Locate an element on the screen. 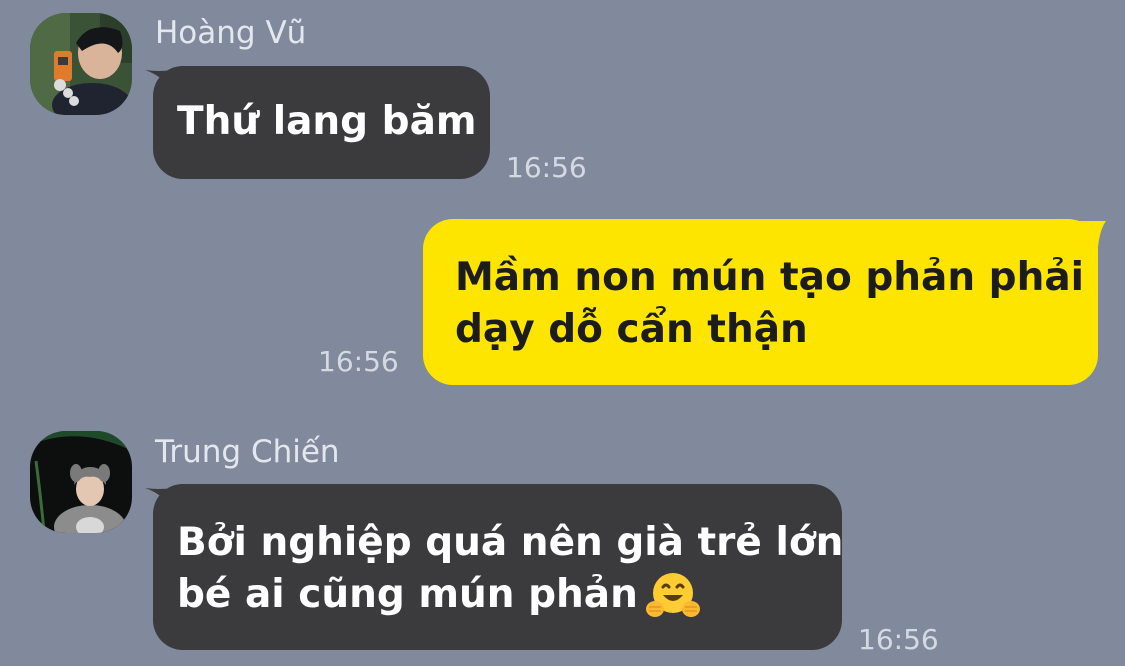 The width and height of the screenshot is (1125, 666). avatar-hoang-vu is located at coordinates (81, 64).